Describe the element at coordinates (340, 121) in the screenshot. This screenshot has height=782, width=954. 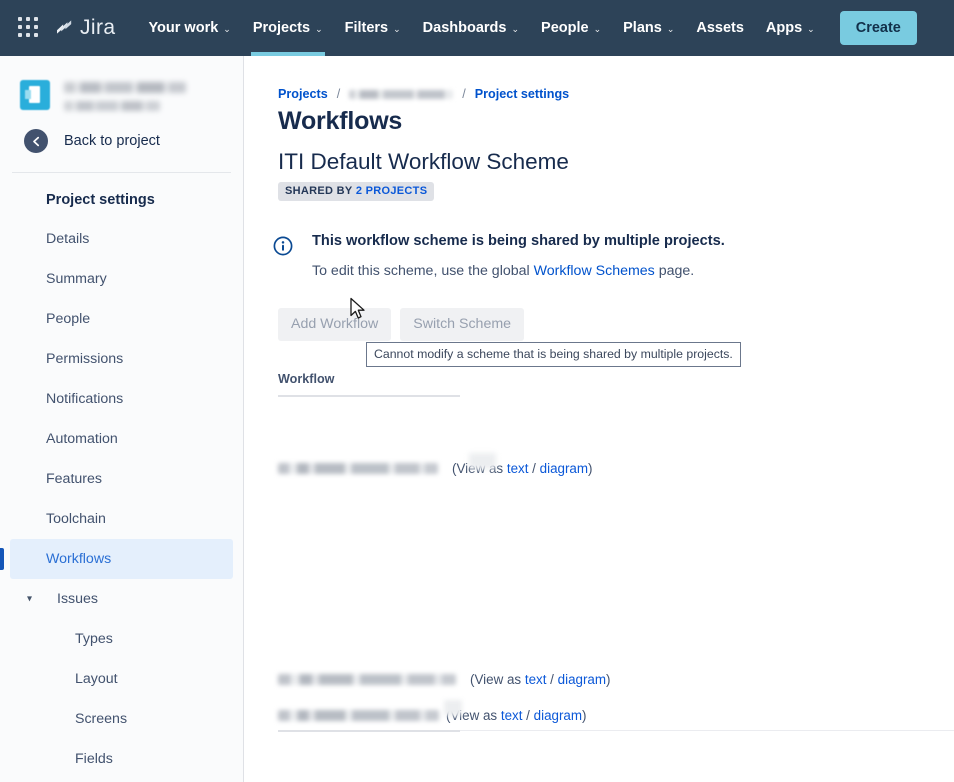
I see `page-title: Workflows` at that location.